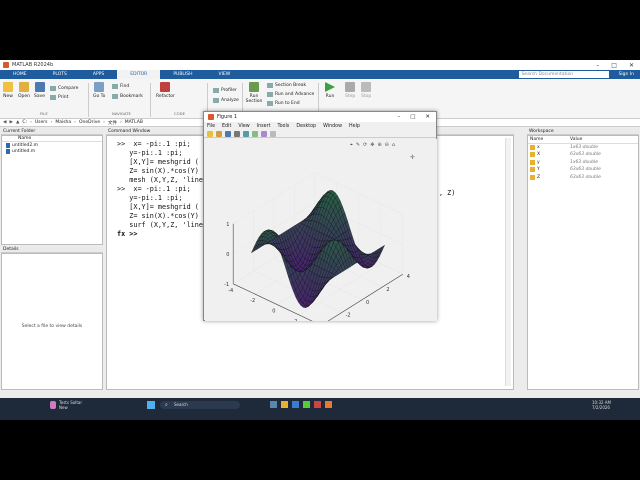  Describe the element at coordinates (273, 404) in the screenshot. I see `taskbar-app-icon` at that location.